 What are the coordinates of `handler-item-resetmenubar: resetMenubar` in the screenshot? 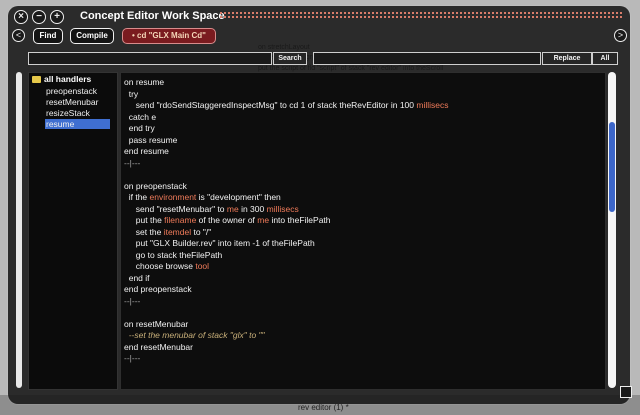 It's located at (72, 102).